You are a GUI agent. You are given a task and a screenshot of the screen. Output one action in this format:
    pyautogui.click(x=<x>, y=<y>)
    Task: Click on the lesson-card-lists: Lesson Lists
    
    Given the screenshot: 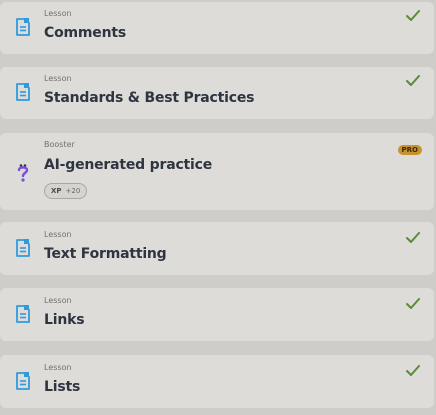 What is the action you would take?
    pyautogui.click(x=217, y=381)
    